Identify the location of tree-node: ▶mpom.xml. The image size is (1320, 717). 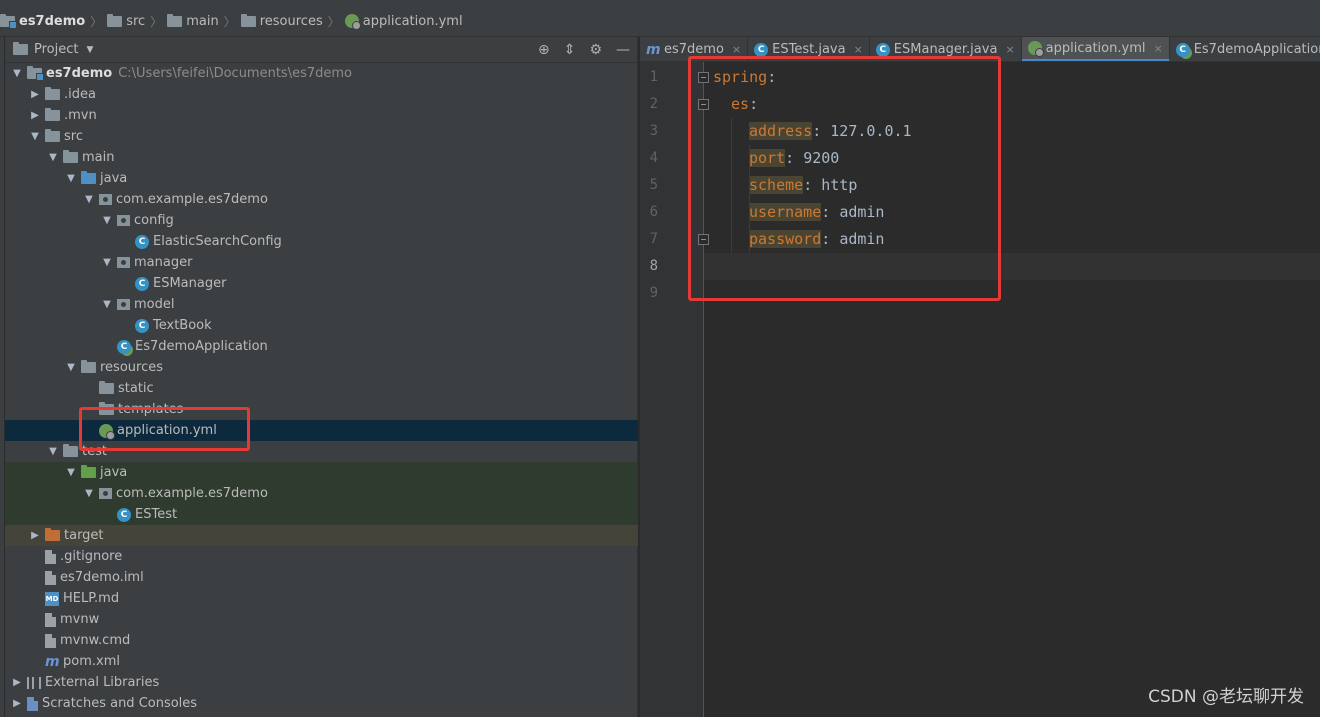
(321, 661).